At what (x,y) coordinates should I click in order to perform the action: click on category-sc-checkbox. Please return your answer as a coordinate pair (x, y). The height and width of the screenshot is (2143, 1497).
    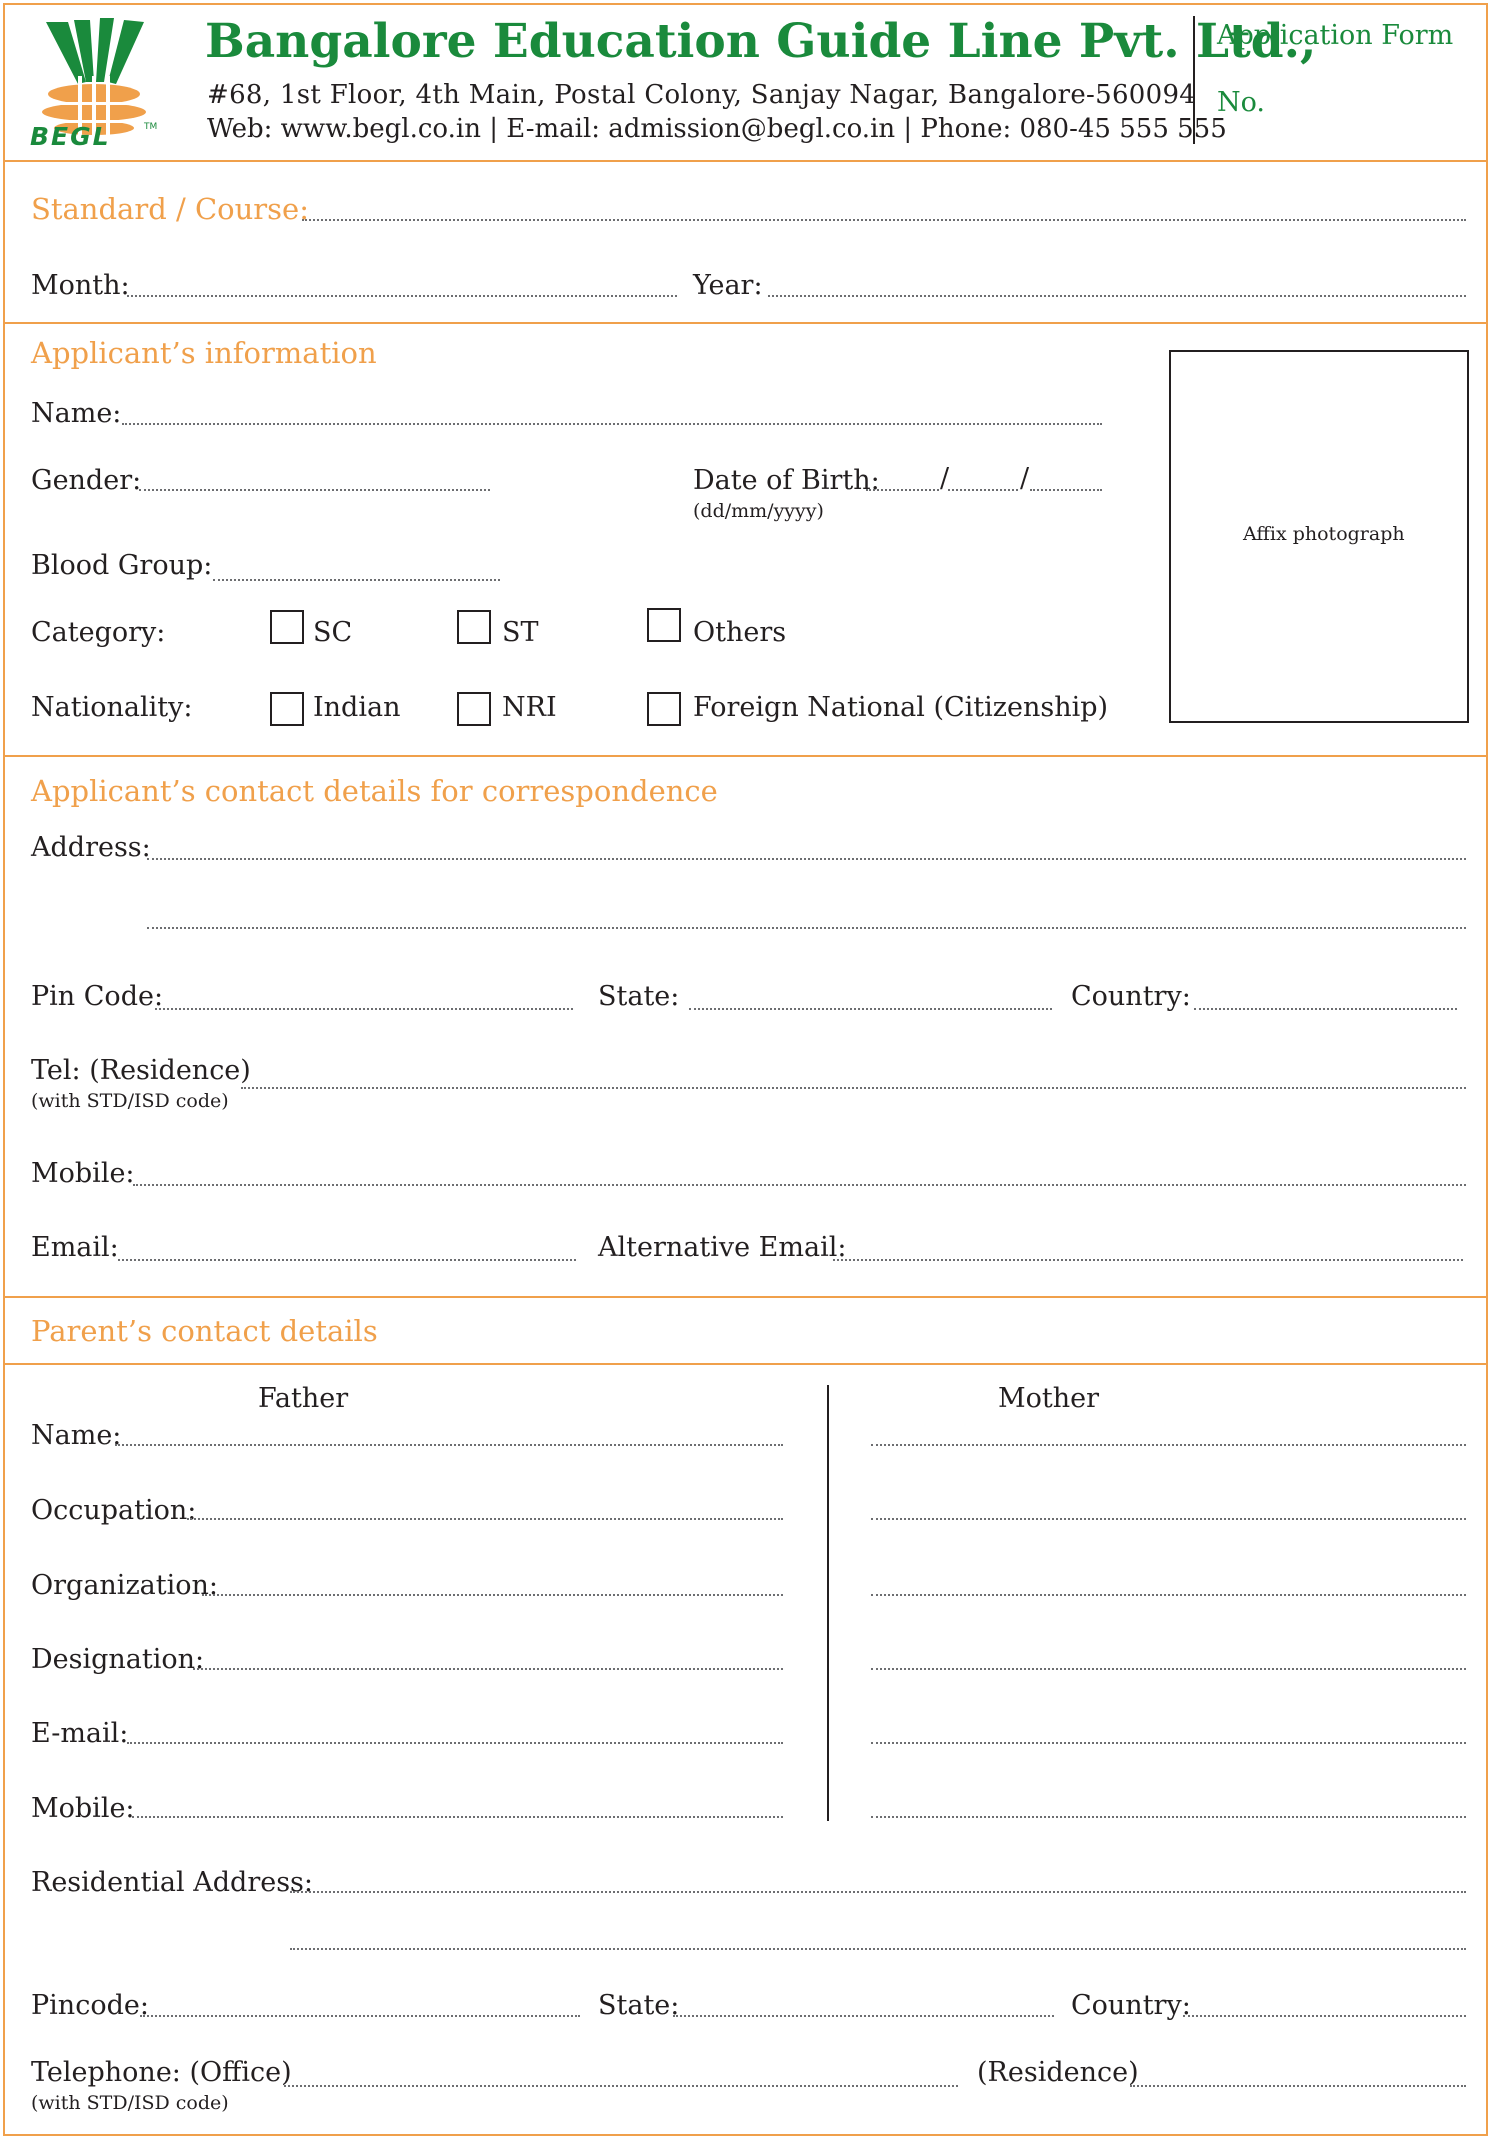
    Looking at the image, I should click on (287, 627).